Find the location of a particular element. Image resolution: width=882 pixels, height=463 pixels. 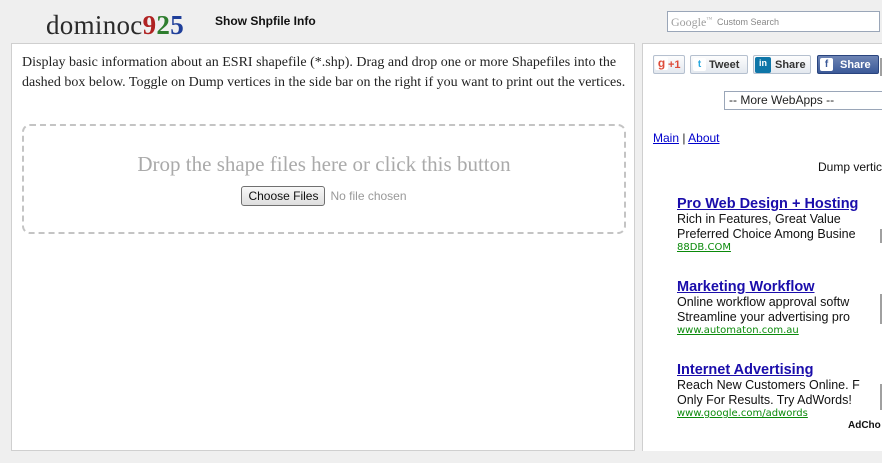

google-brand: Google is located at coordinates (689, 22).